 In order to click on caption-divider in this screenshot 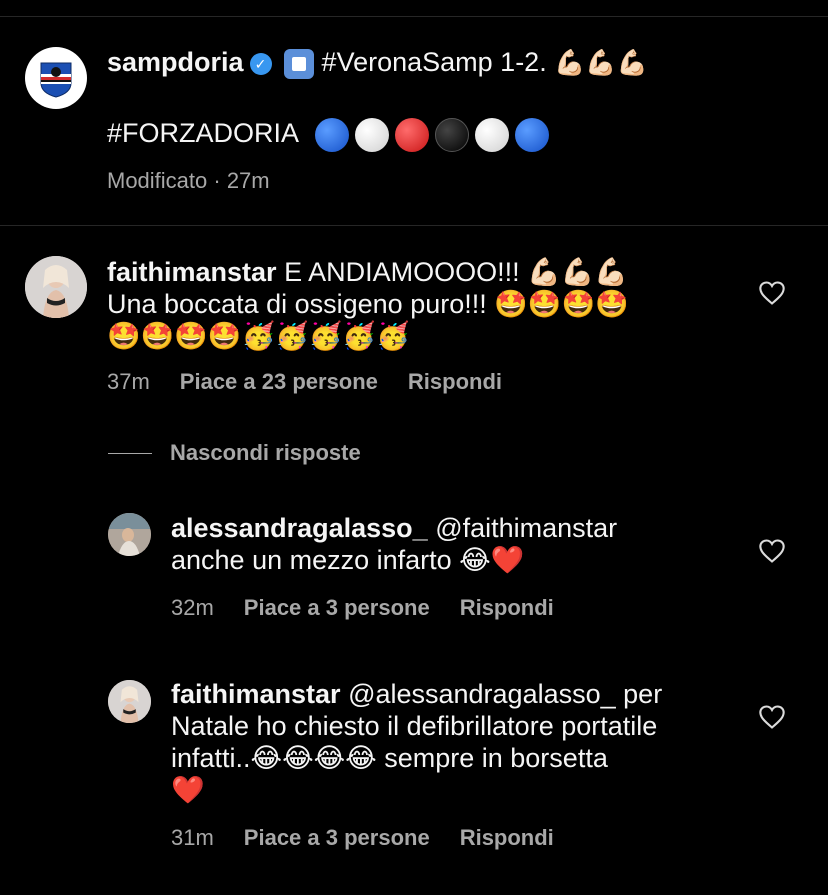, I will do `click(414, 225)`.